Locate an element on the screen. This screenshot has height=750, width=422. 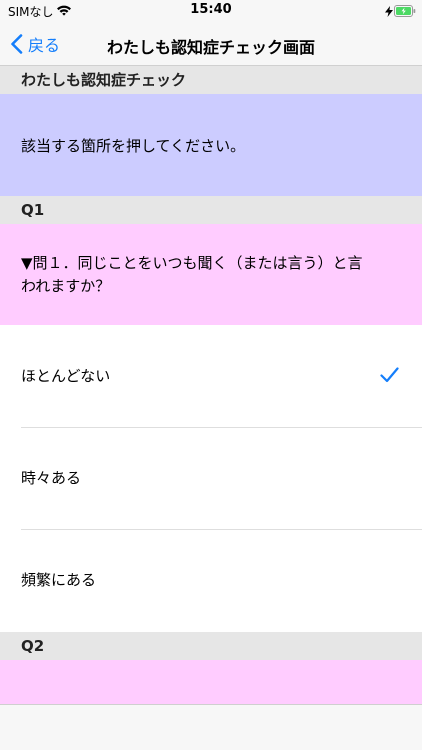
section-header-check: わたしも認知症チェック is located at coordinates (211, 80).